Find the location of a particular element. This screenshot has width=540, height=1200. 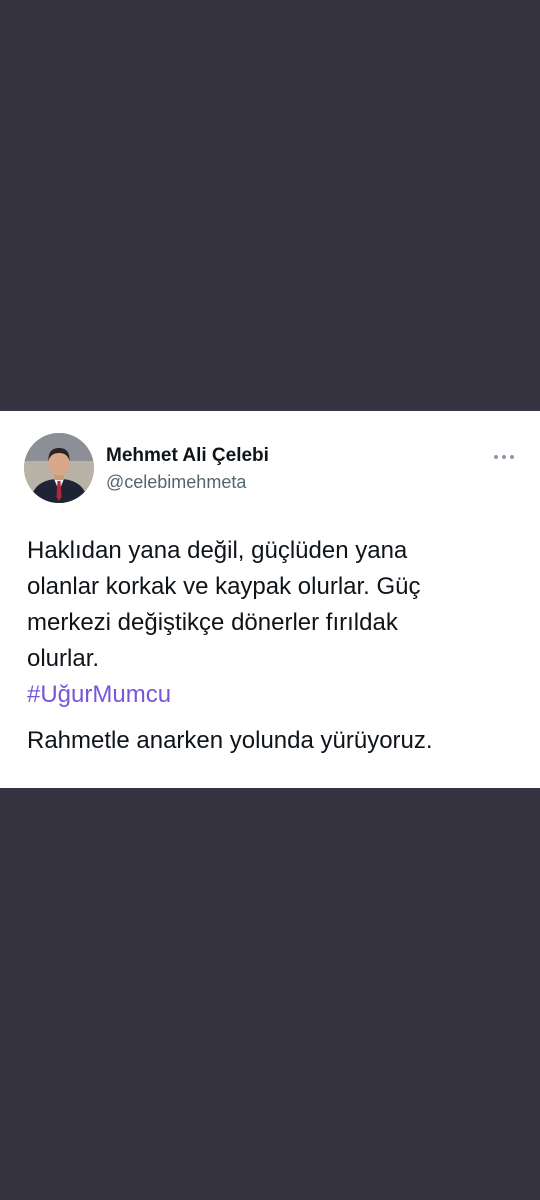

display-name: Mehmet Ali Çelebi is located at coordinates (187, 456).